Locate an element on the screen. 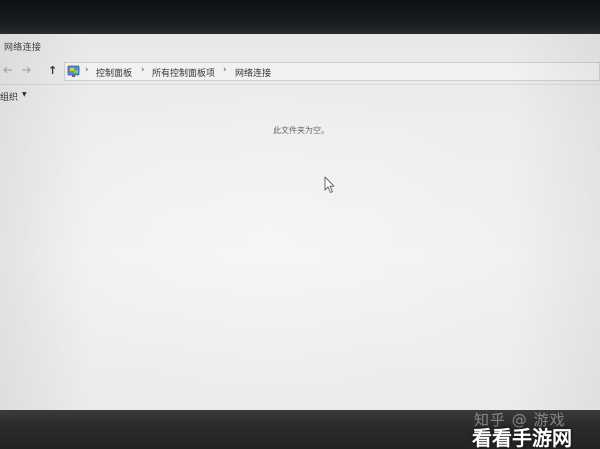  arrow-left-icon is located at coordinates (7, 70).